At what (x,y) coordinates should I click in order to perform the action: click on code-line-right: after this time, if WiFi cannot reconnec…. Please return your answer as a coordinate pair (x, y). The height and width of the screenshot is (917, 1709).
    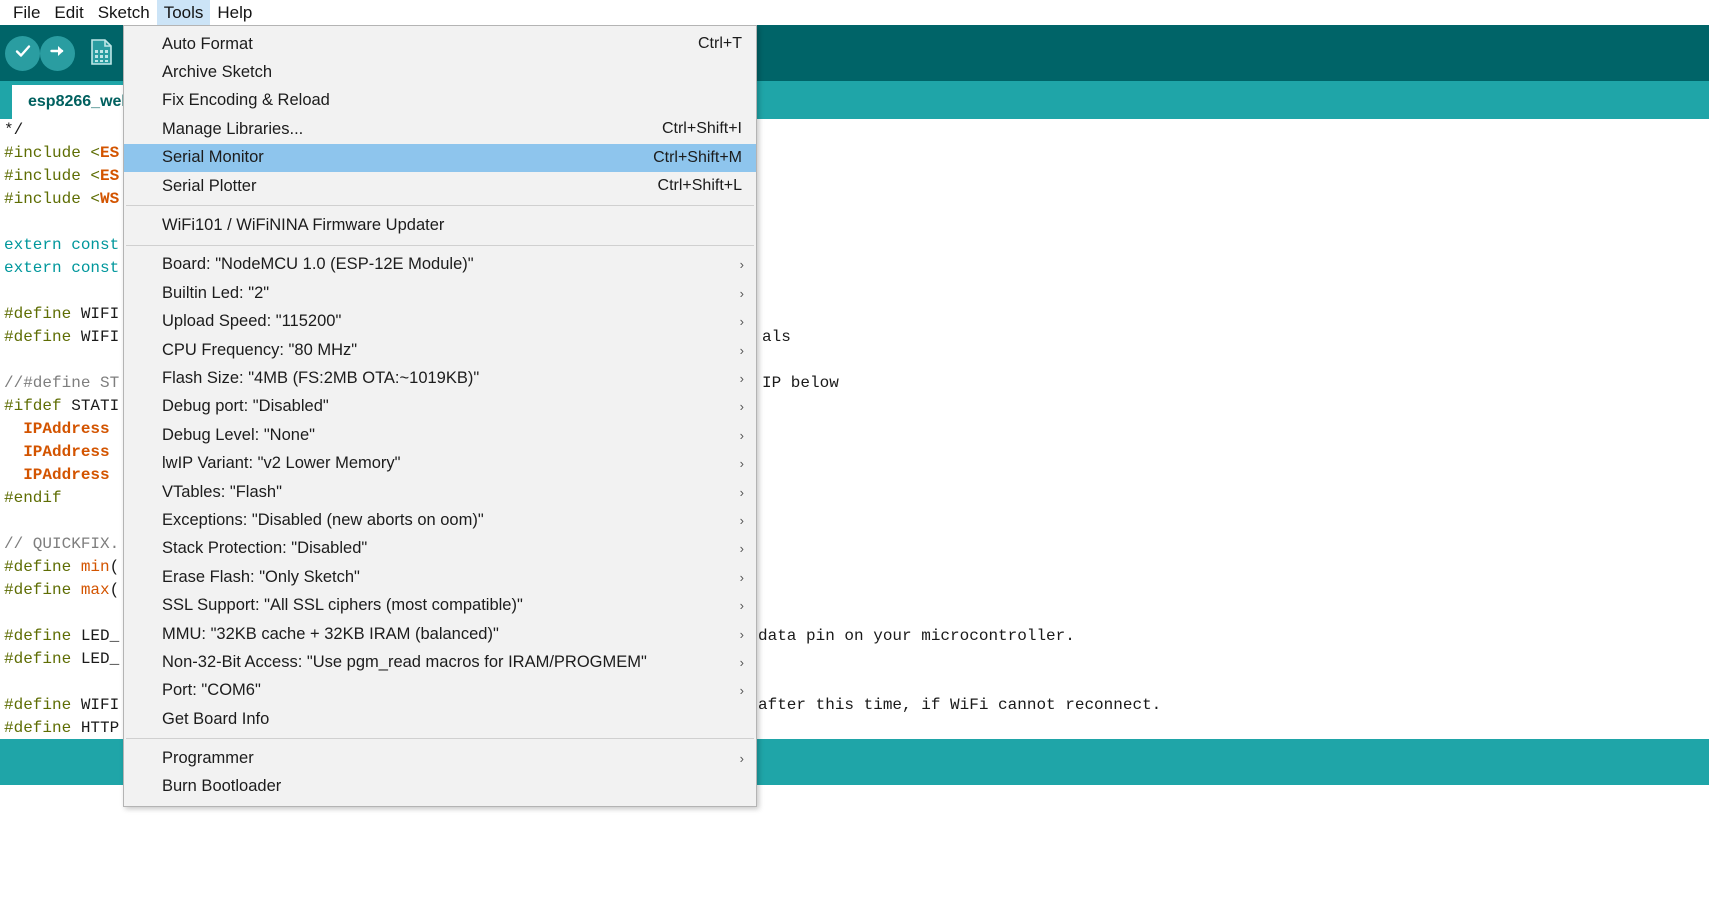
    Looking at the image, I should click on (960, 705).